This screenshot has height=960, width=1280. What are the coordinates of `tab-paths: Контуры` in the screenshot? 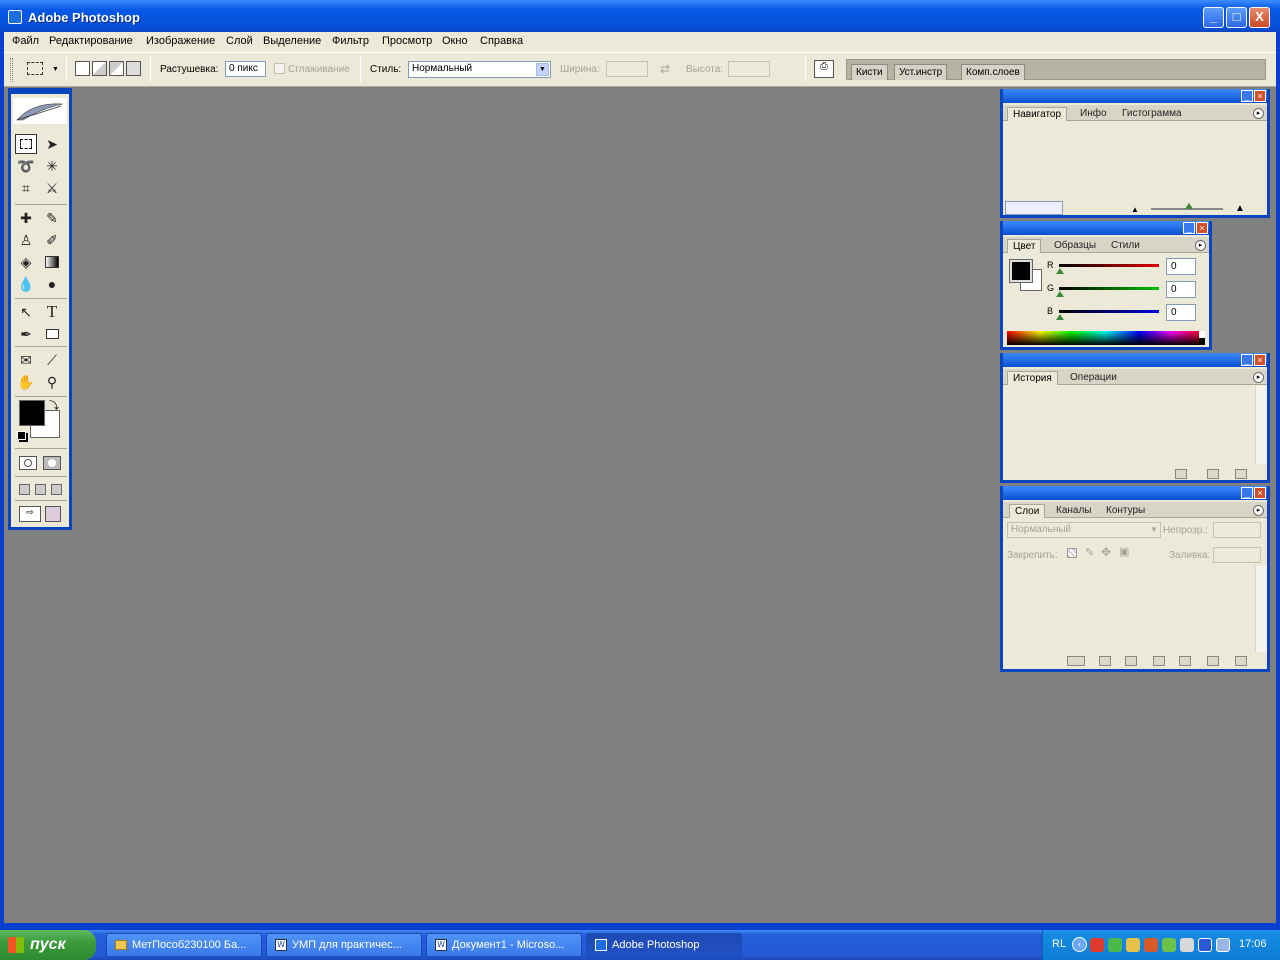 It's located at (1125, 511).